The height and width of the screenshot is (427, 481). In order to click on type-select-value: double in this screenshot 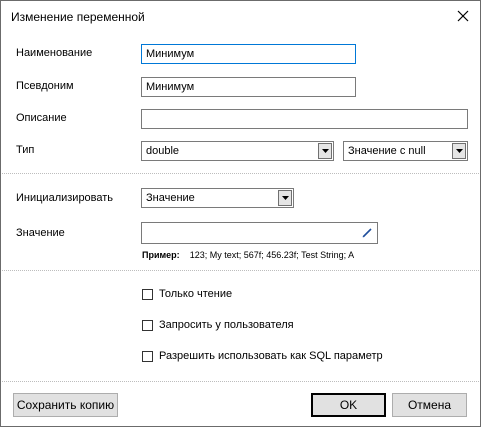, I will do `click(163, 151)`.